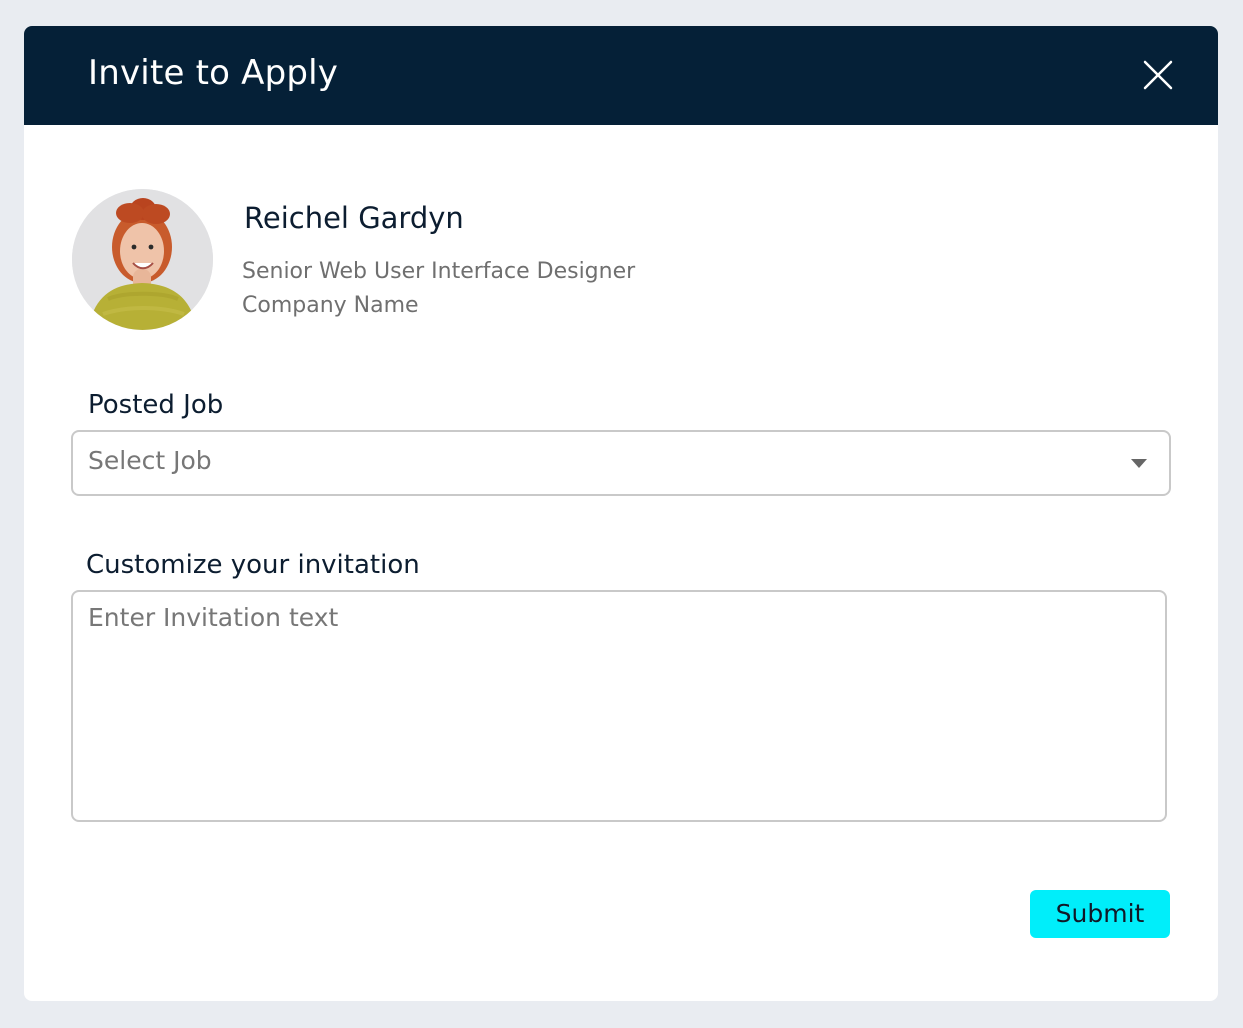 The width and height of the screenshot is (1243, 1028). What do you see at coordinates (330, 305) in the screenshot?
I see `candidate-company: Company Name` at bounding box center [330, 305].